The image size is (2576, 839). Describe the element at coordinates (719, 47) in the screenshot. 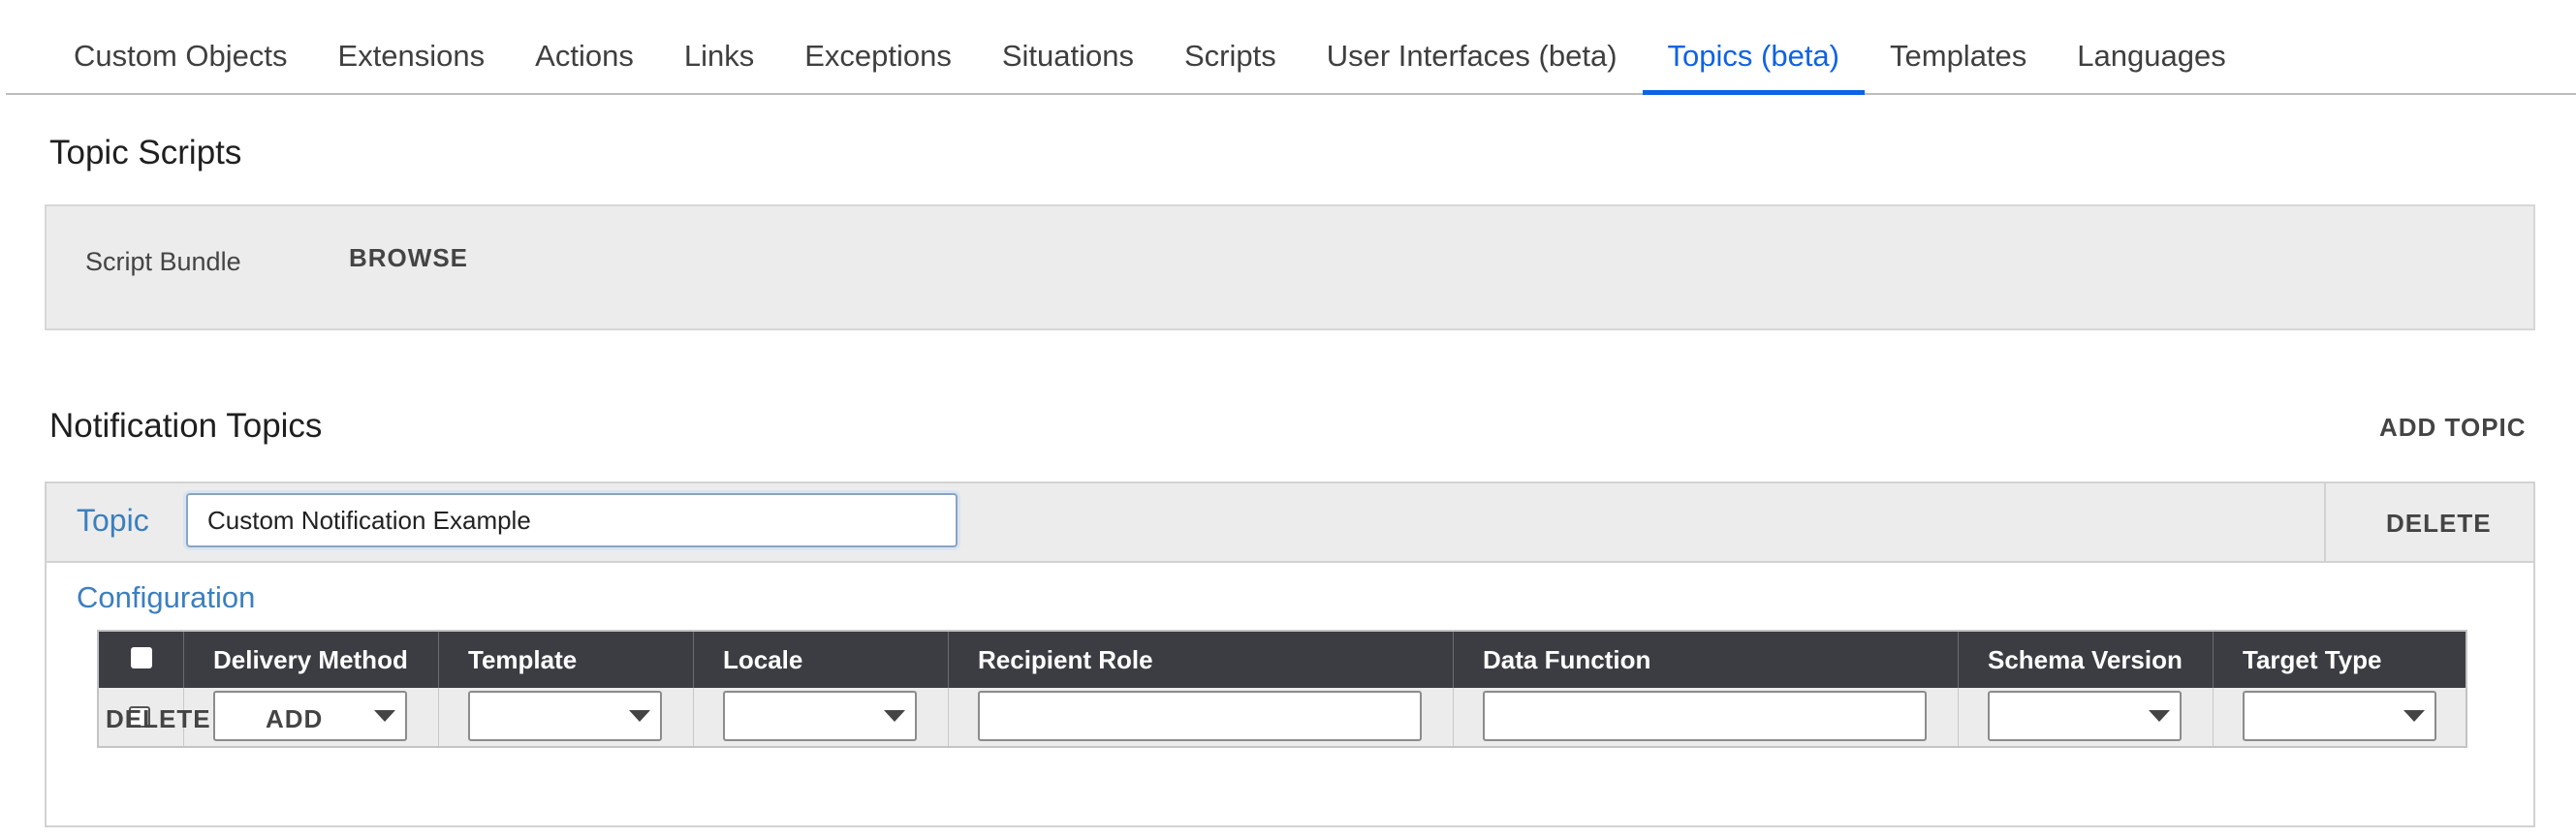

I see `tab-links: Links` at that location.